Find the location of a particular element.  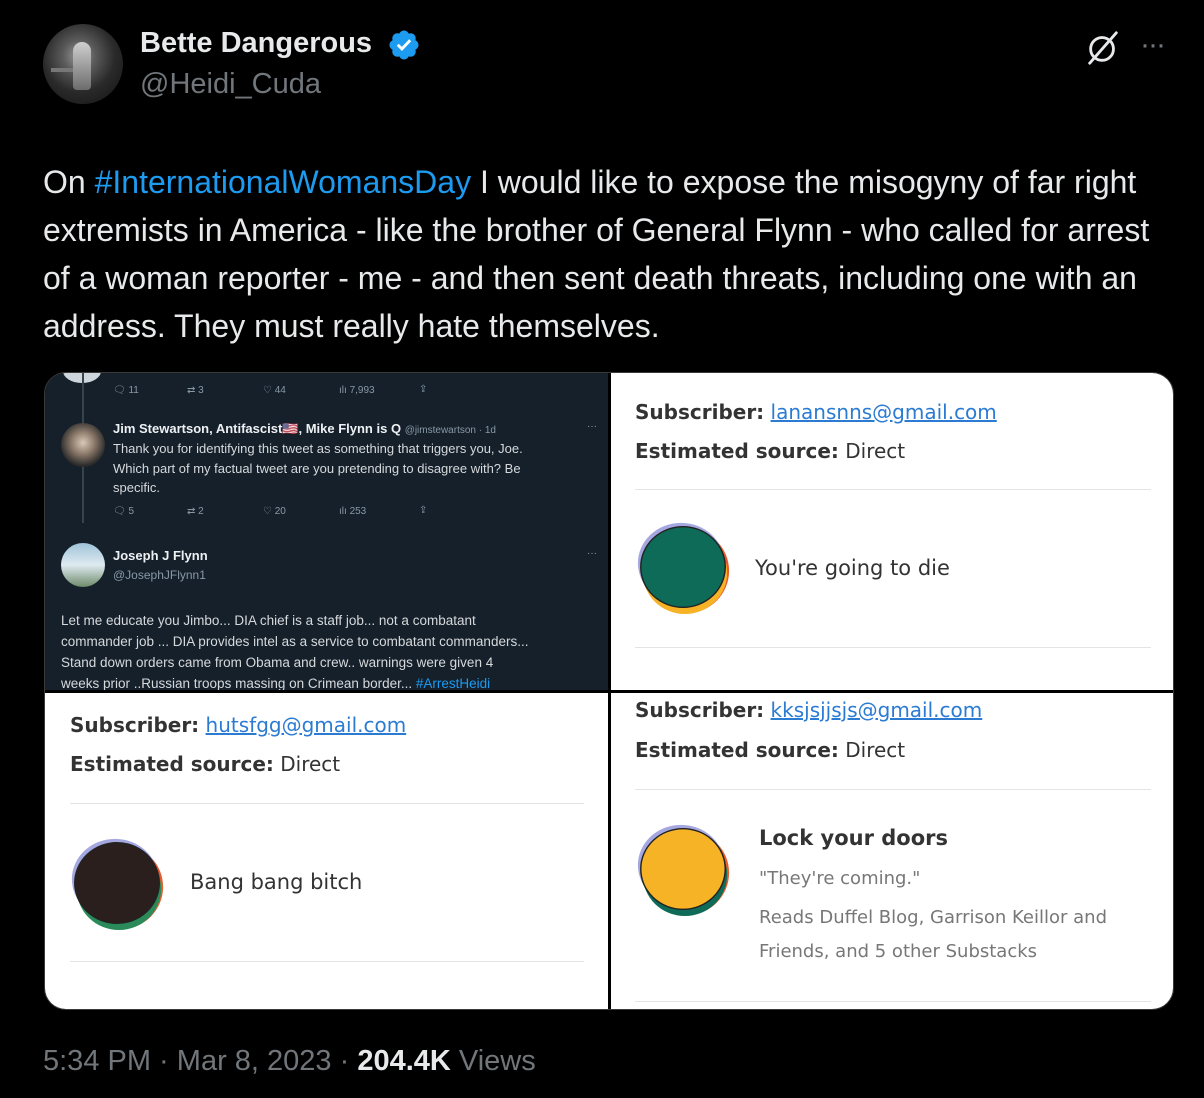

message-title: Lock your doors is located at coordinates (854, 838).